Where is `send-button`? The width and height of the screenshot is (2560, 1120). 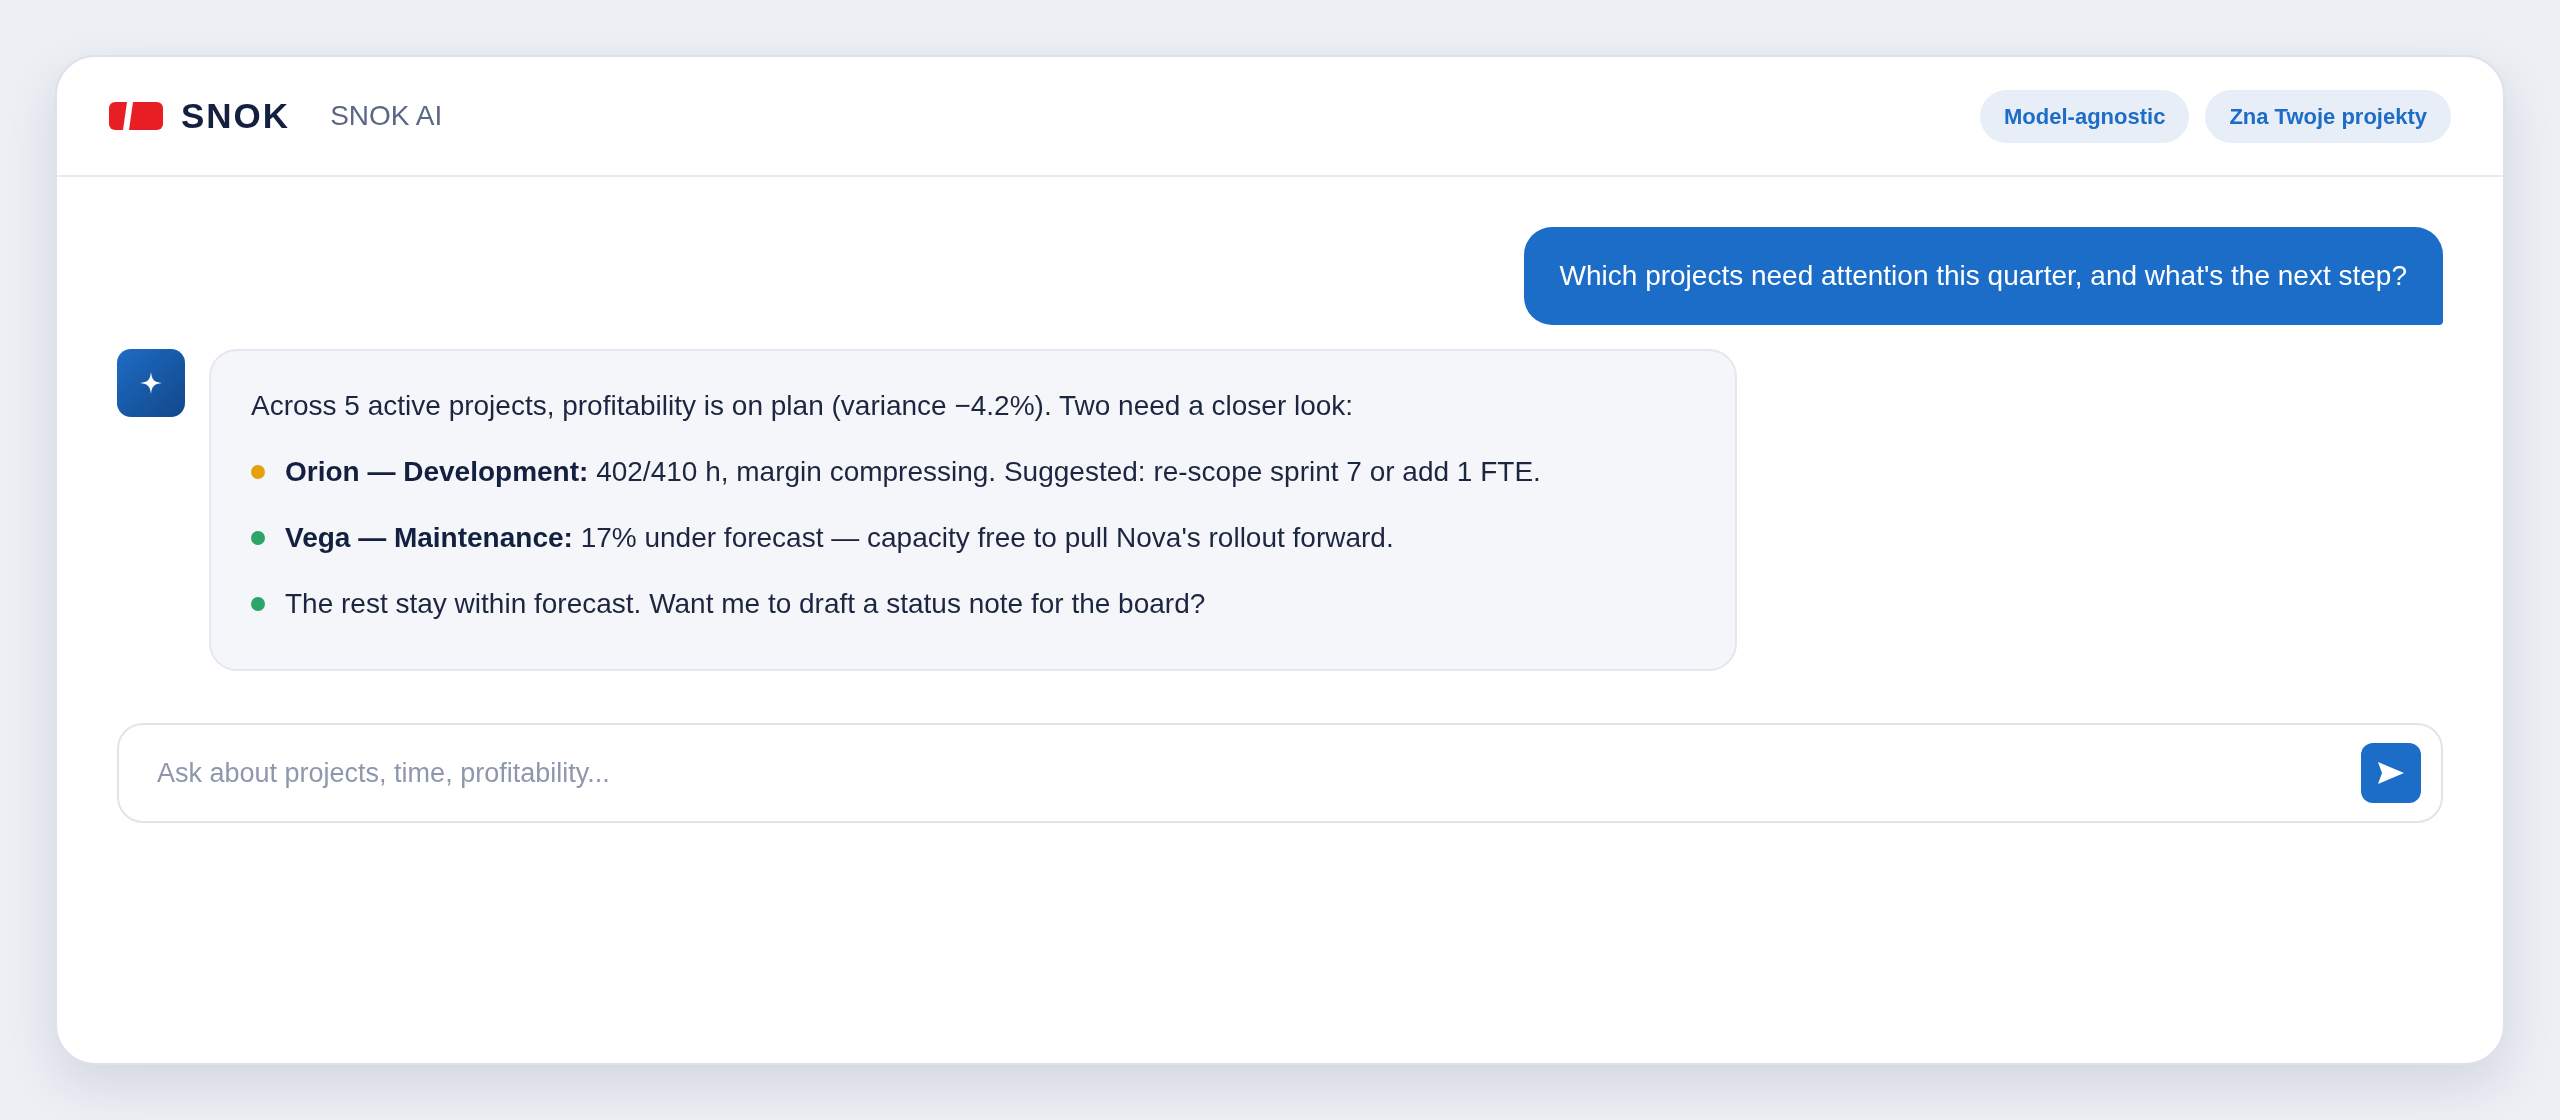
send-button is located at coordinates (2391, 773).